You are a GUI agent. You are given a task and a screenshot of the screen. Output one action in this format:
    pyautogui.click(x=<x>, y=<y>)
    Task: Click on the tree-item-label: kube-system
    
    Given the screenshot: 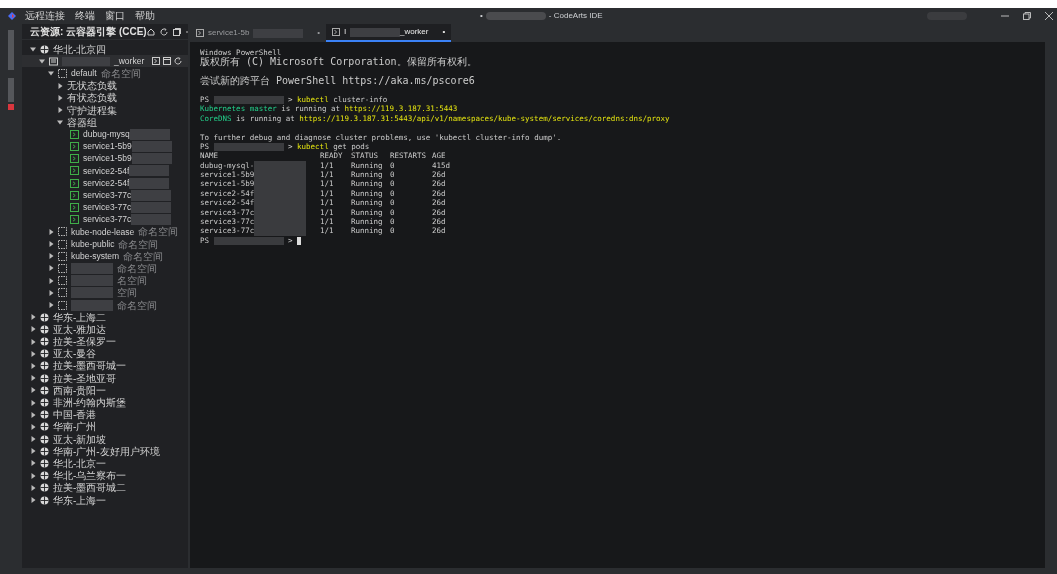 What is the action you would take?
    pyautogui.click(x=95, y=256)
    